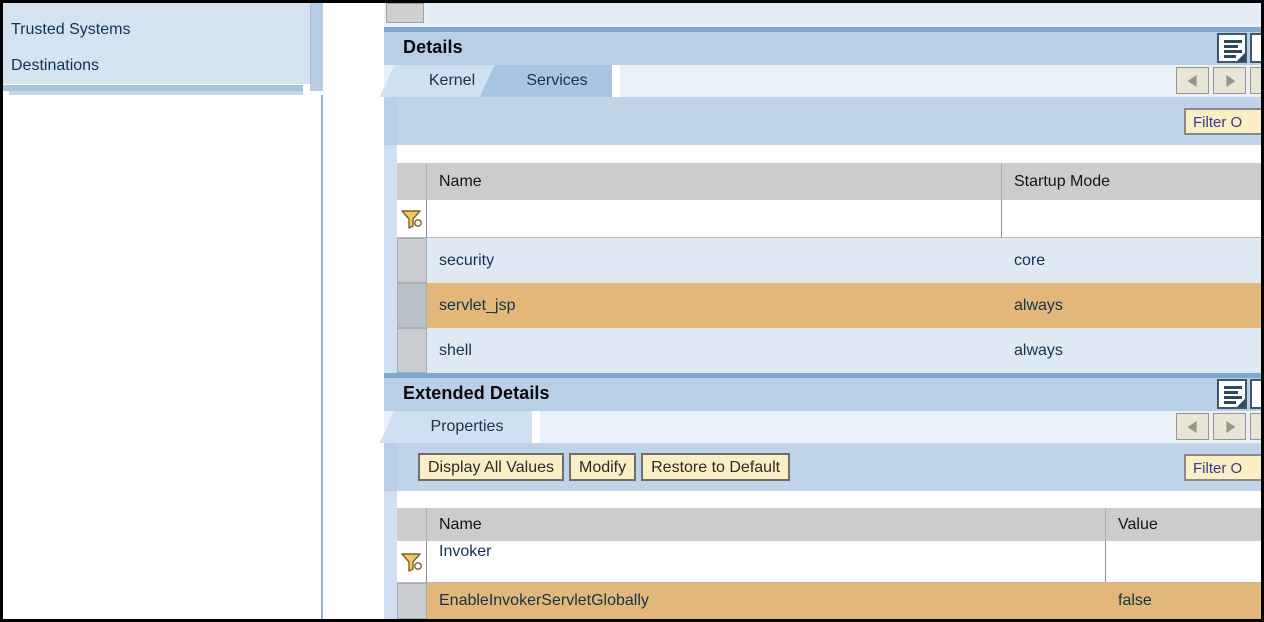 The image size is (1264, 622). I want to click on tab-kernel-label: Kernel, so click(452, 80).